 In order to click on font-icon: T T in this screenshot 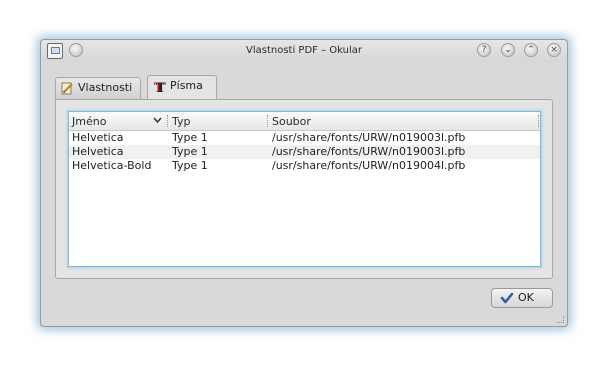, I will do `click(160, 87)`.